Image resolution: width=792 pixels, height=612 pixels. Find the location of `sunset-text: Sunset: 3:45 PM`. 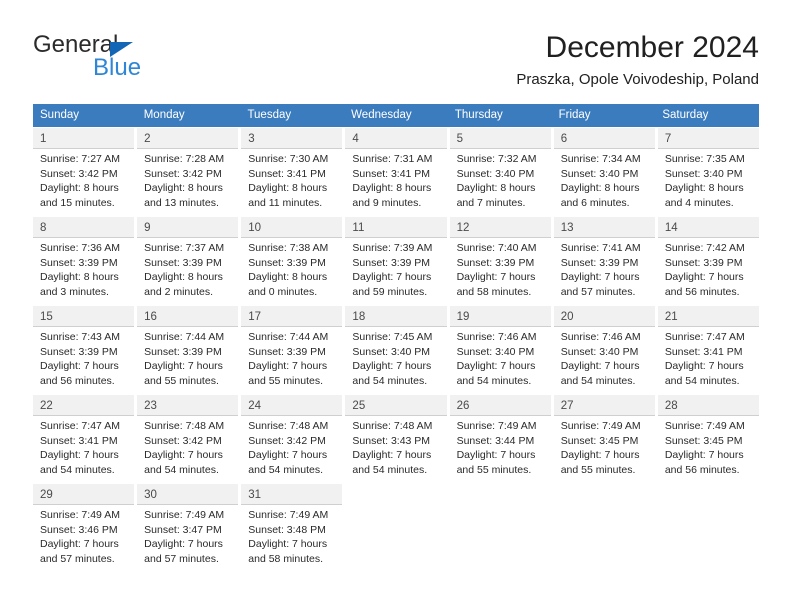

sunset-text: Sunset: 3:45 PM is located at coordinates (599, 440).